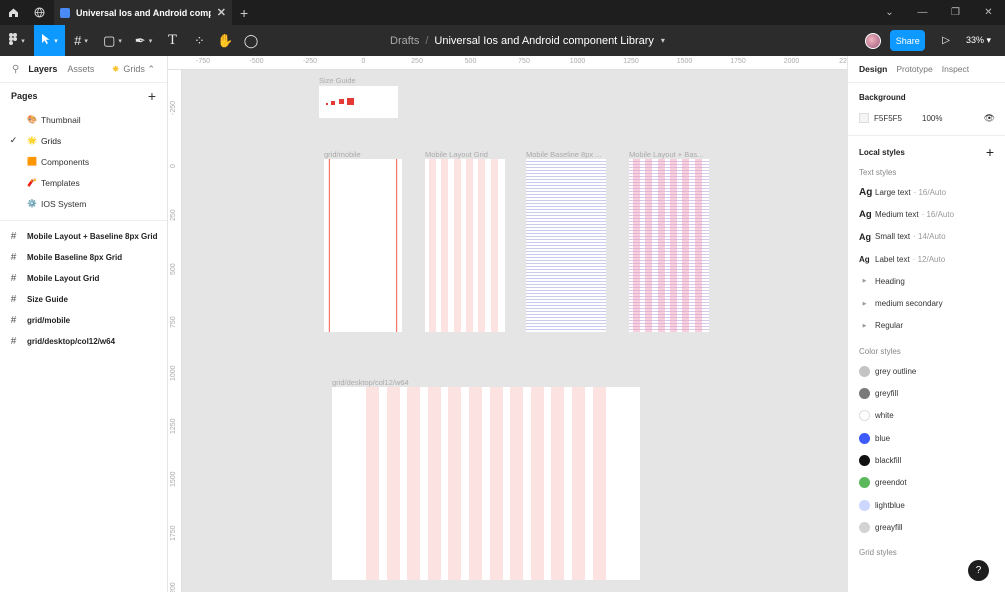 This screenshot has width=1005, height=592. Describe the element at coordinates (908, 40) in the screenshot. I see `share-button: Share` at that location.